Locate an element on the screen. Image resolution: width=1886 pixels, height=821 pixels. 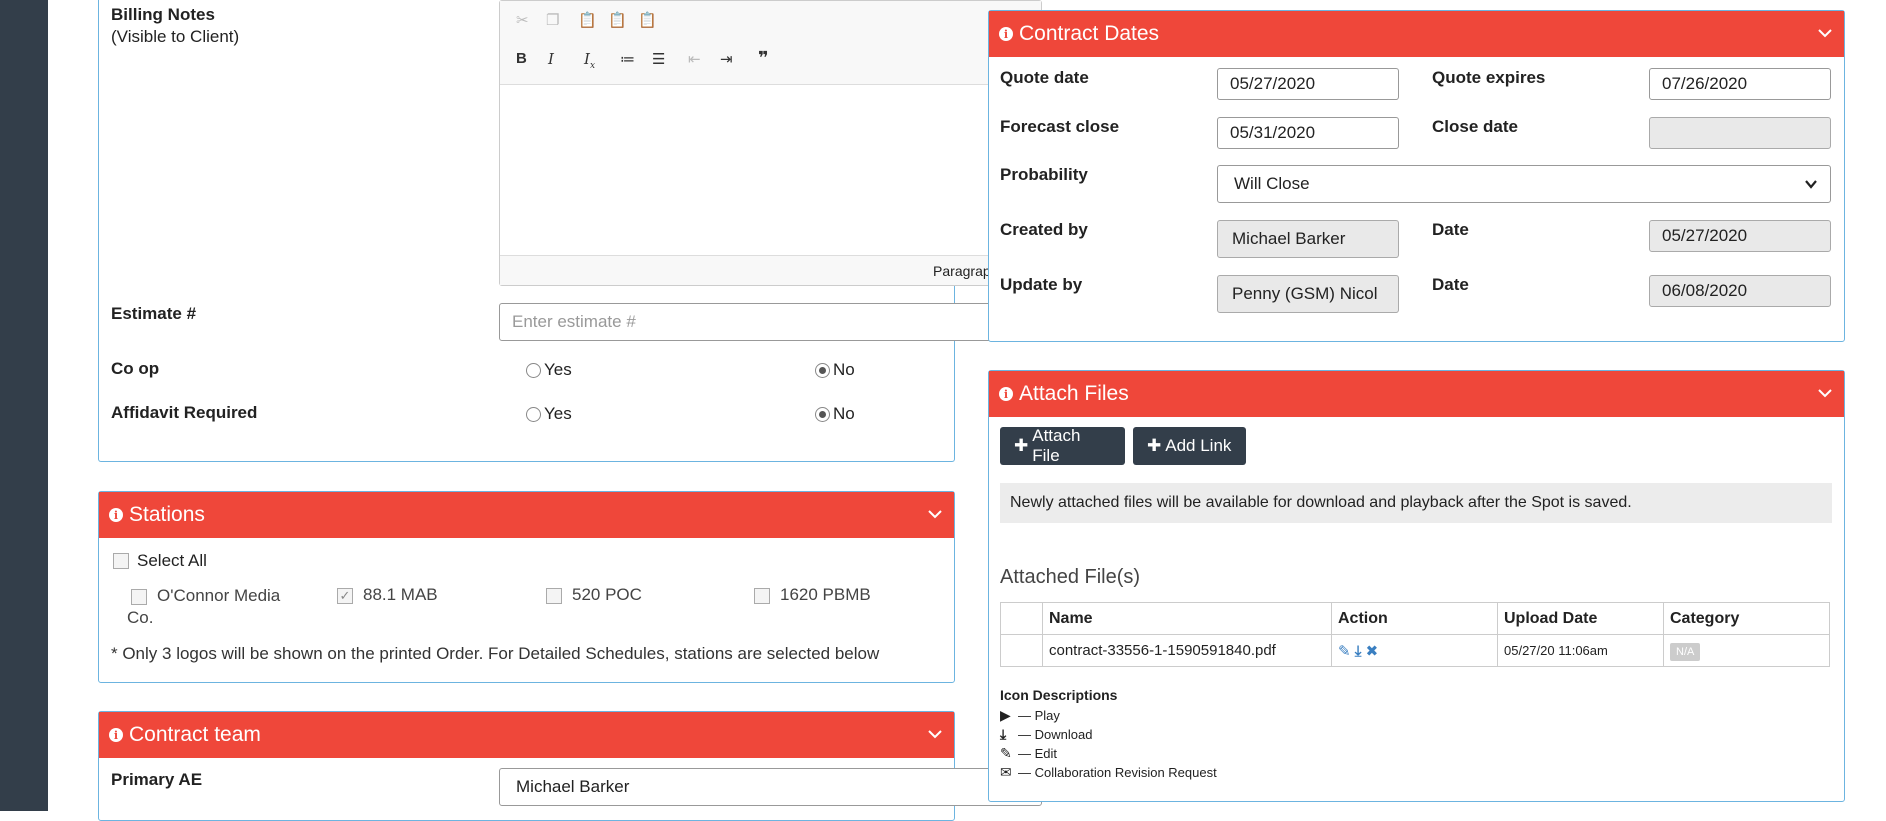
table-col-upload-date: Upload Date is located at coordinates (1580, 618).